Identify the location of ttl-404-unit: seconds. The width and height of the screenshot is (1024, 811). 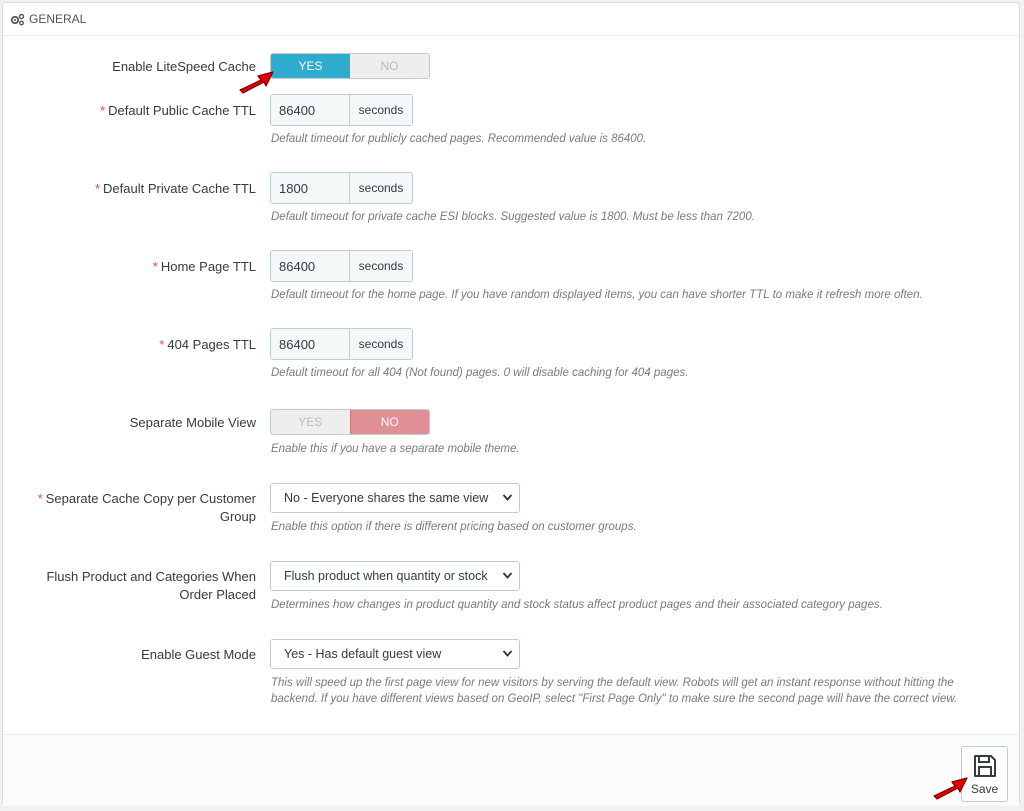
(381, 344).